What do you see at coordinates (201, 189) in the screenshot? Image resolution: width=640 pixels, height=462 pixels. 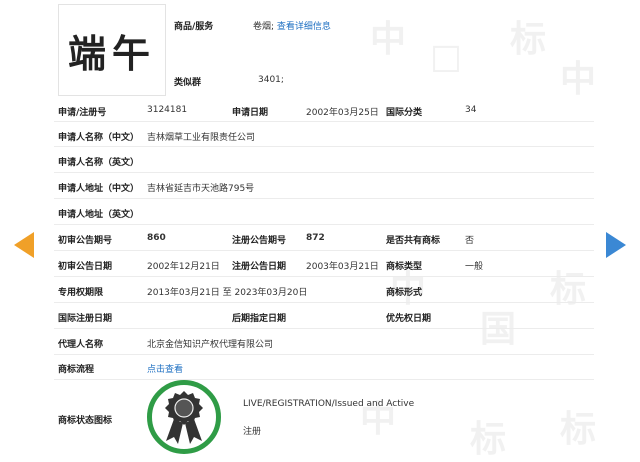 I see `address-cn-value: 吉林省延吉市天池路795号` at bounding box center [201, 189].